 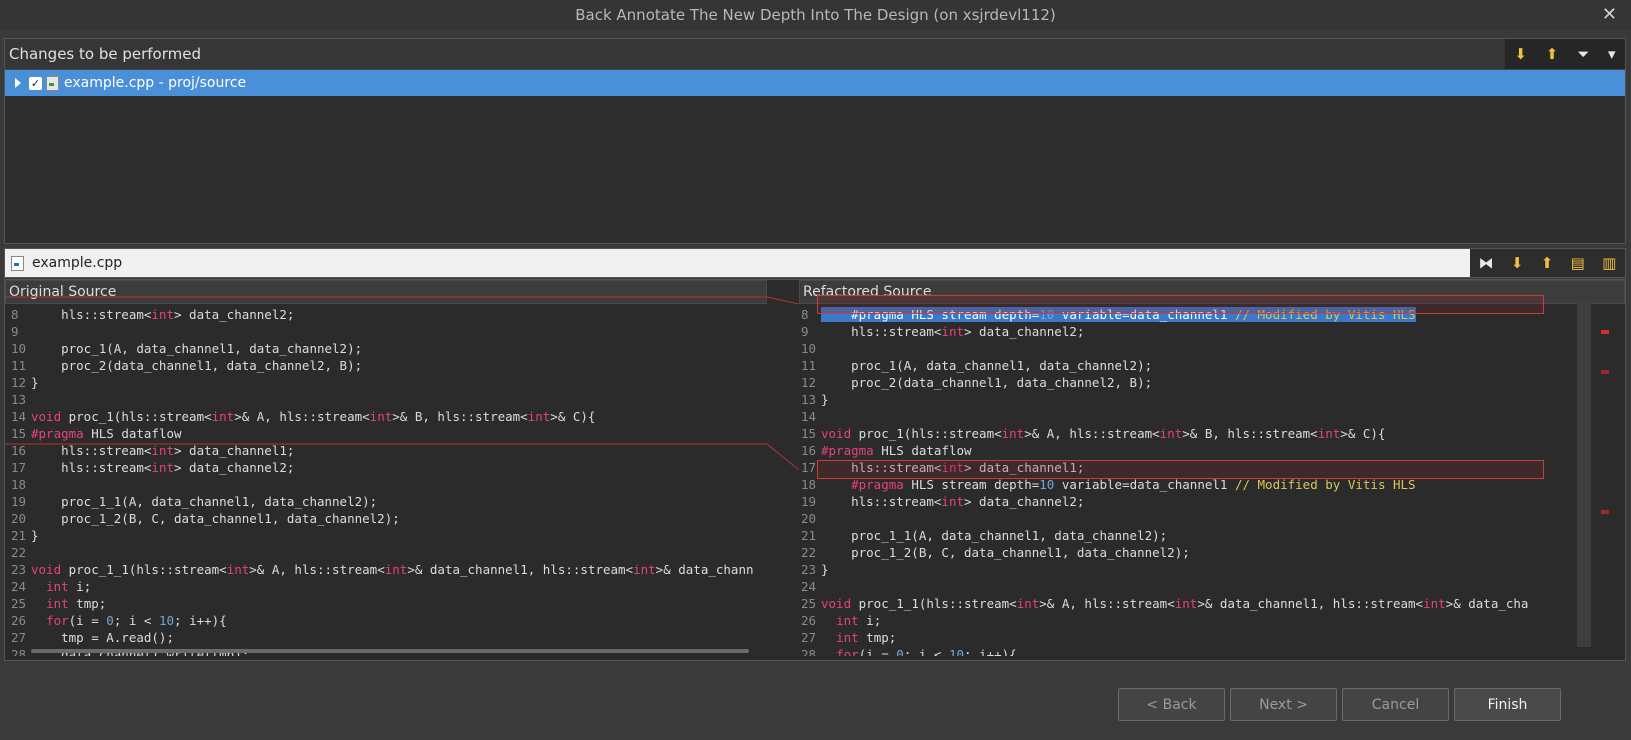 I want to click on code-text: for(i = 0; i < 10; i++){, so click(x=926, y=651).